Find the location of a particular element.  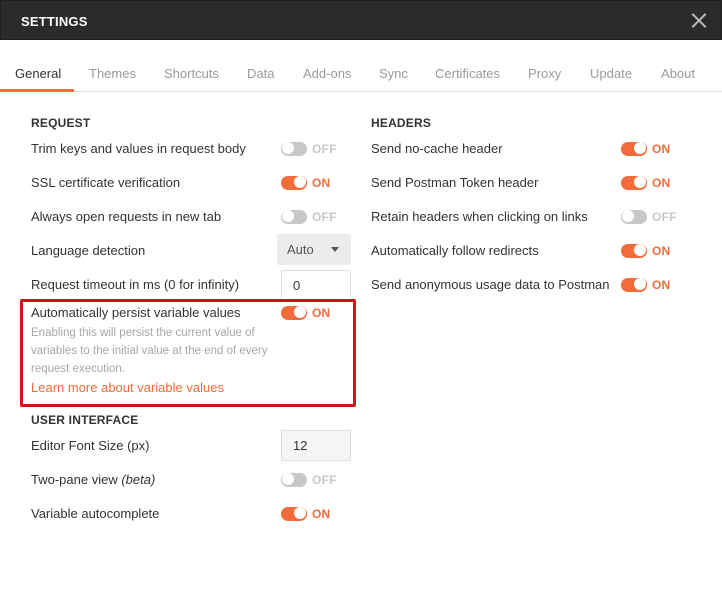

headers-section-title: HEADERS is located at coordinates (401, 123).